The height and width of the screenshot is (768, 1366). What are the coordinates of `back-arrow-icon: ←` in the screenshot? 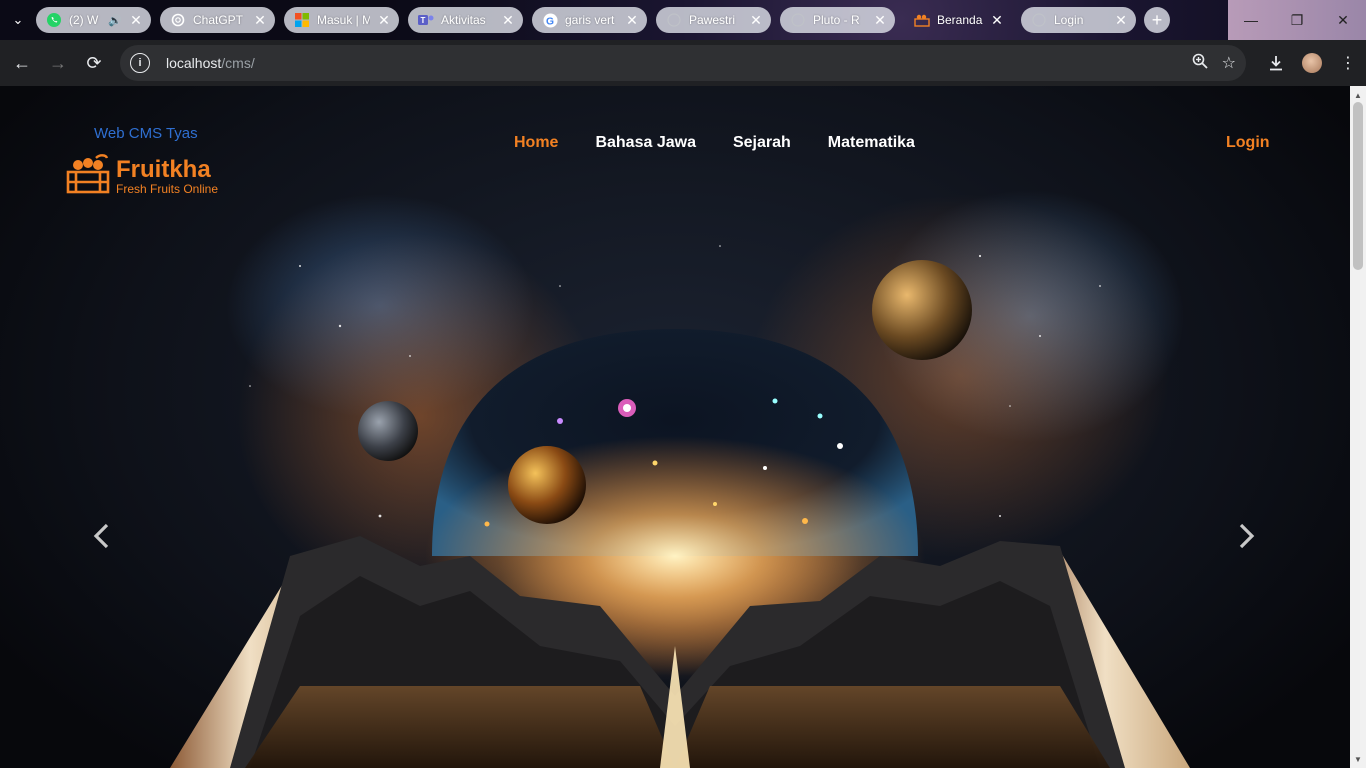 It's located at (22, 63).